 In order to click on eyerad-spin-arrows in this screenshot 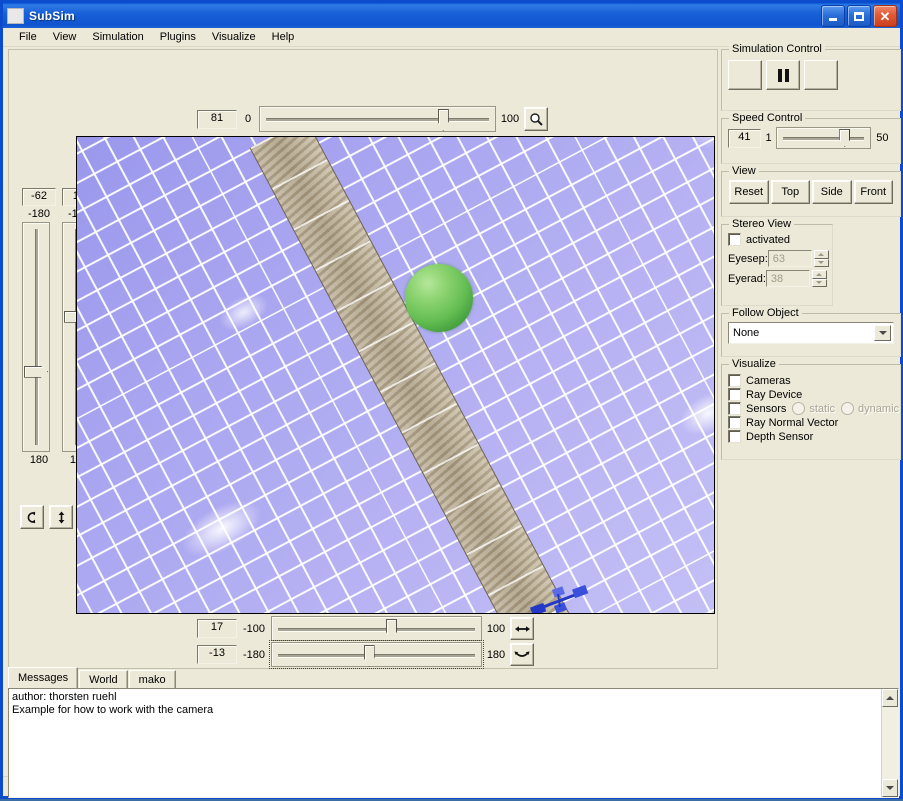, I will do `click(819, 278)`.